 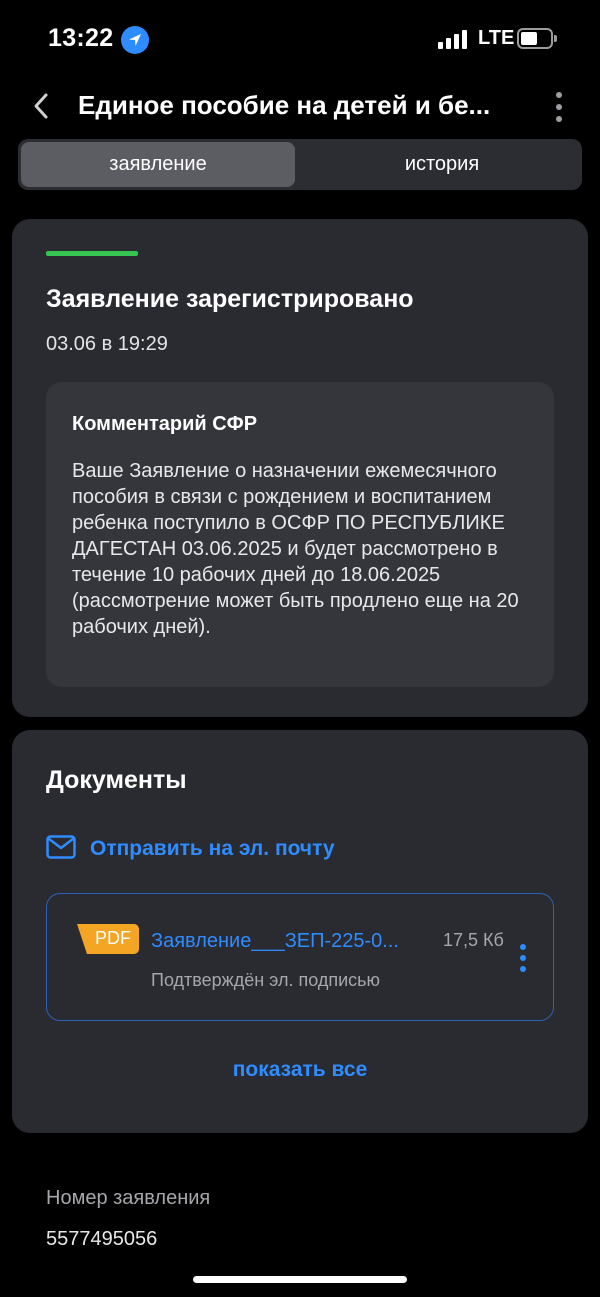 What do you see at coordinates (496, 38) in the screenshot?
I see `network-type: LTE` at bounding box center [496, 38].